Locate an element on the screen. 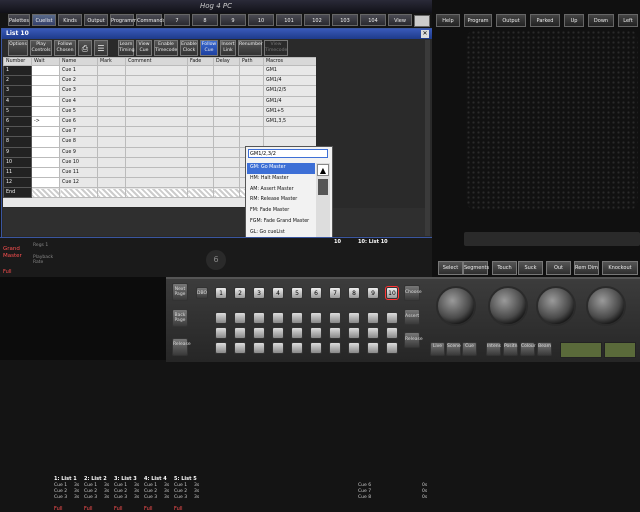  list-scrollbar is located at coordinates (427, 138).